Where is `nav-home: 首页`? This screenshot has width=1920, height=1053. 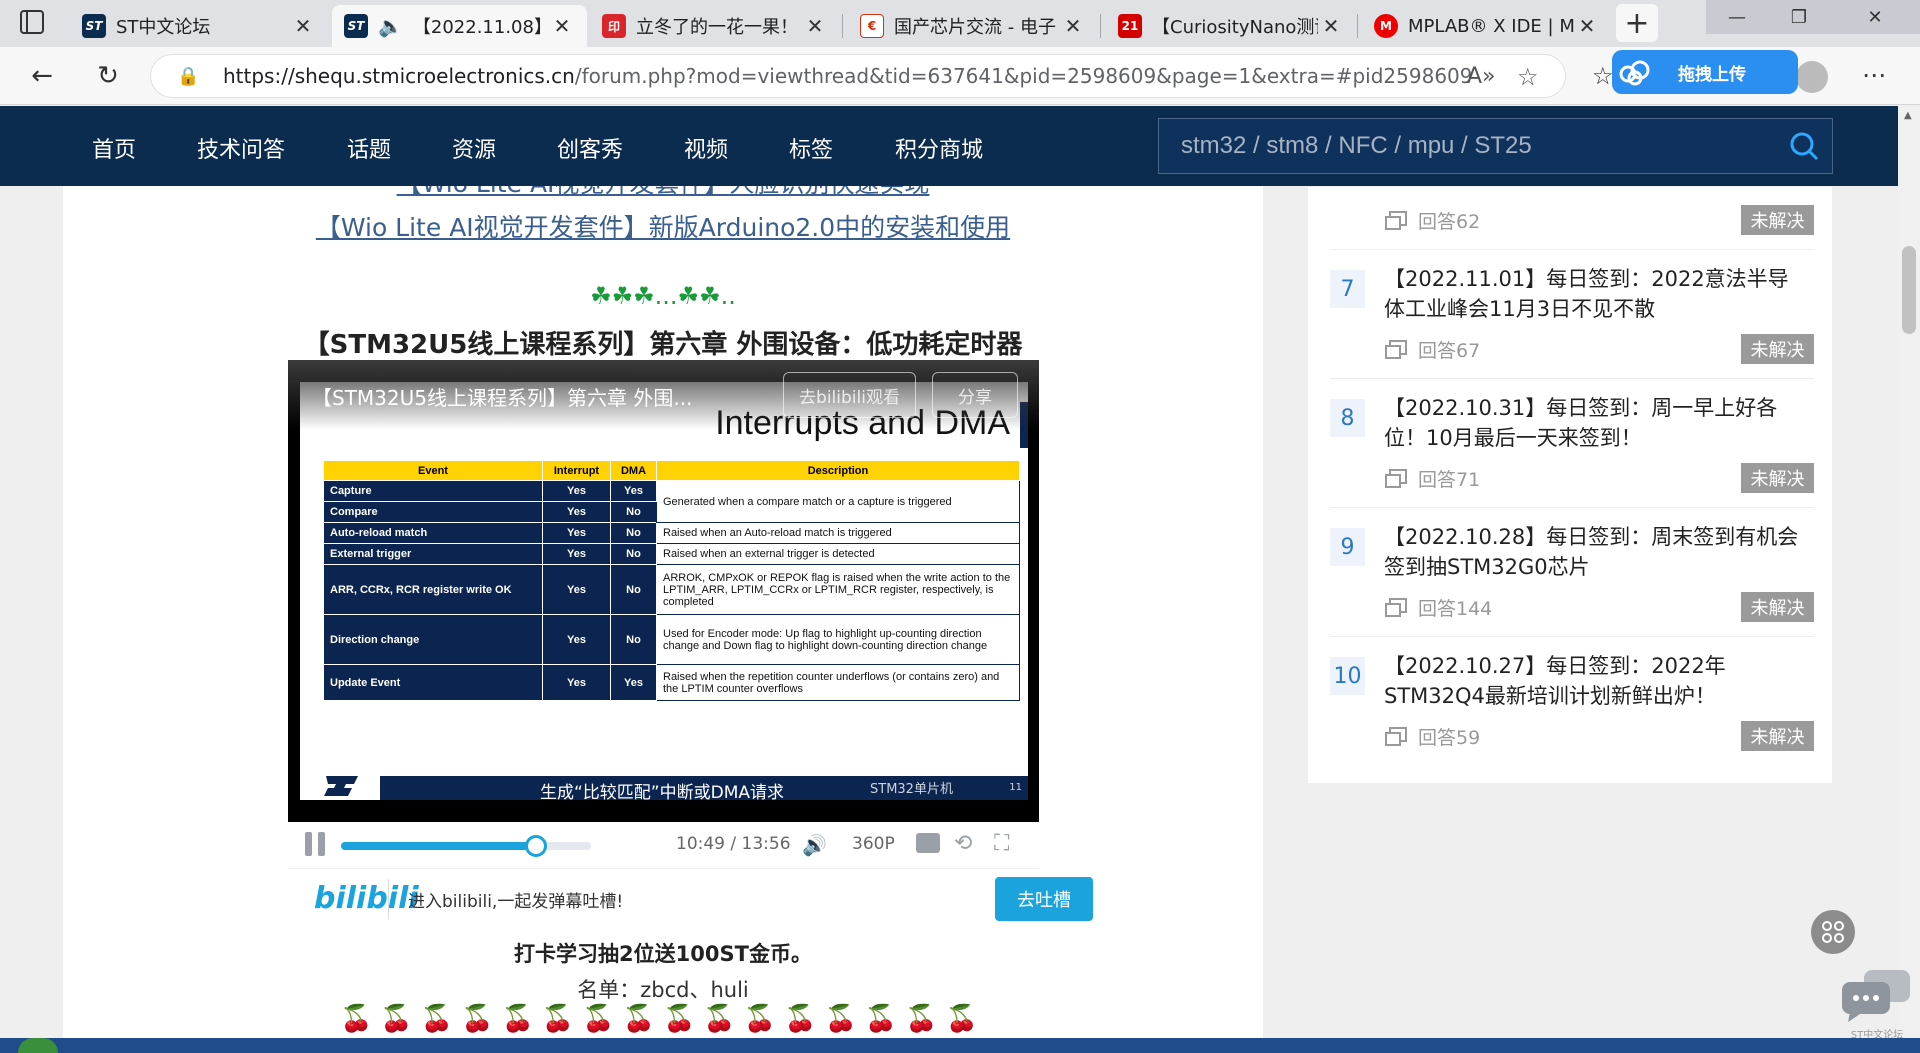 nav-home: 首页 is located at coordinates (114, 148).